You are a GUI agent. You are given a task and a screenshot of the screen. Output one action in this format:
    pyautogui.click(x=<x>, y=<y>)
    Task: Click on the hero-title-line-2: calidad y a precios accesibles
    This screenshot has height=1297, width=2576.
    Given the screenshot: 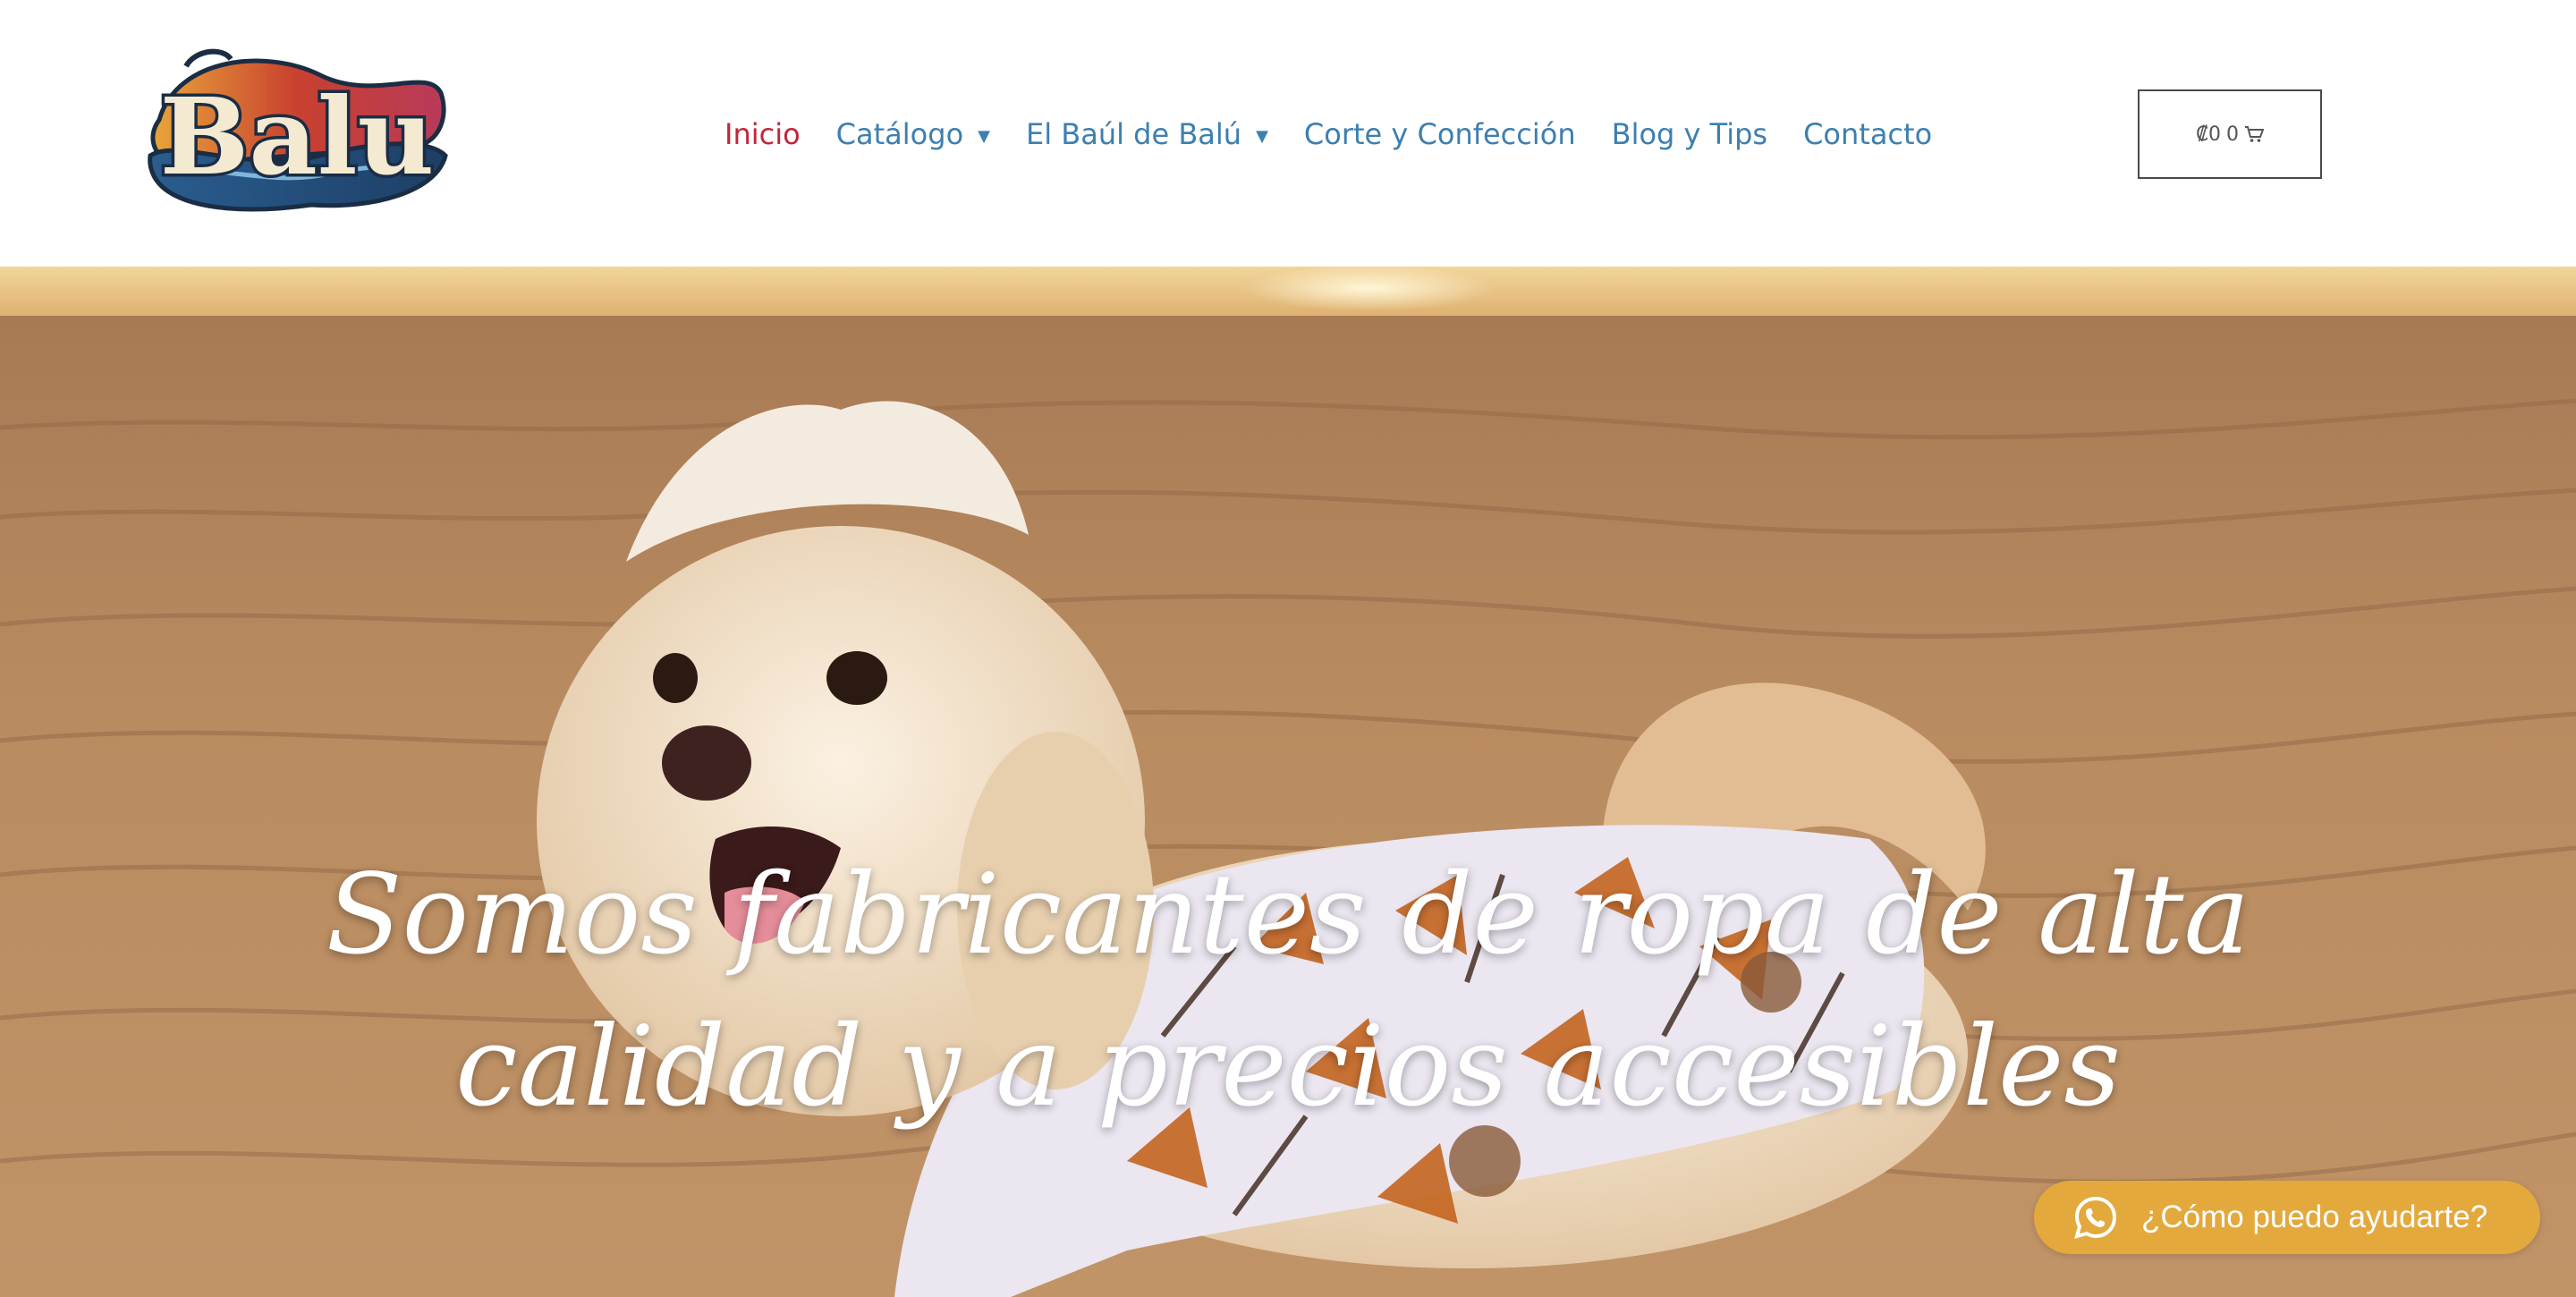 What is the action you would take?
    pyautogui.click(x=1288, y=1067)
    